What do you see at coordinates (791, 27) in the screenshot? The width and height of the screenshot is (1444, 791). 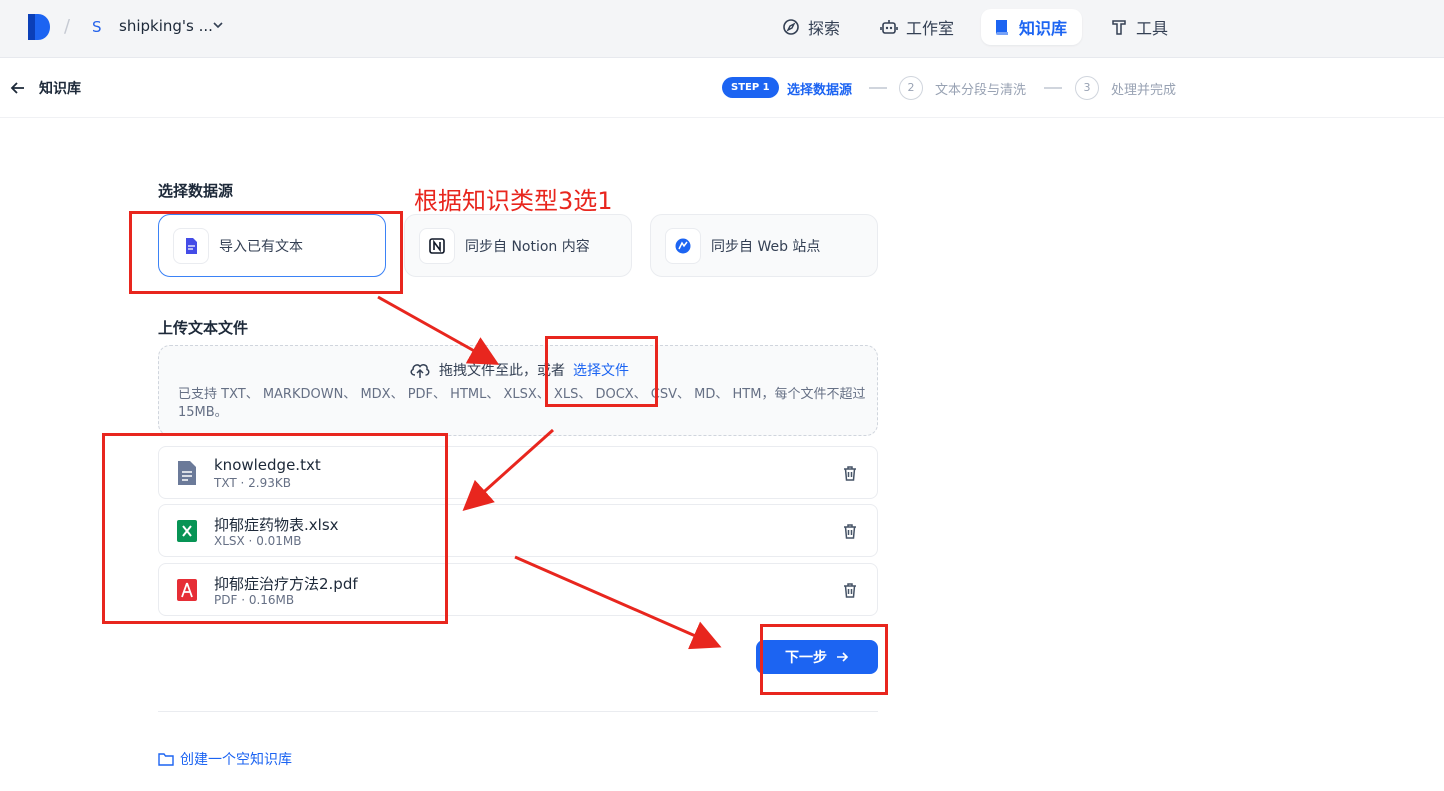 I see `compass-icon` at bounding box center [791, 27].